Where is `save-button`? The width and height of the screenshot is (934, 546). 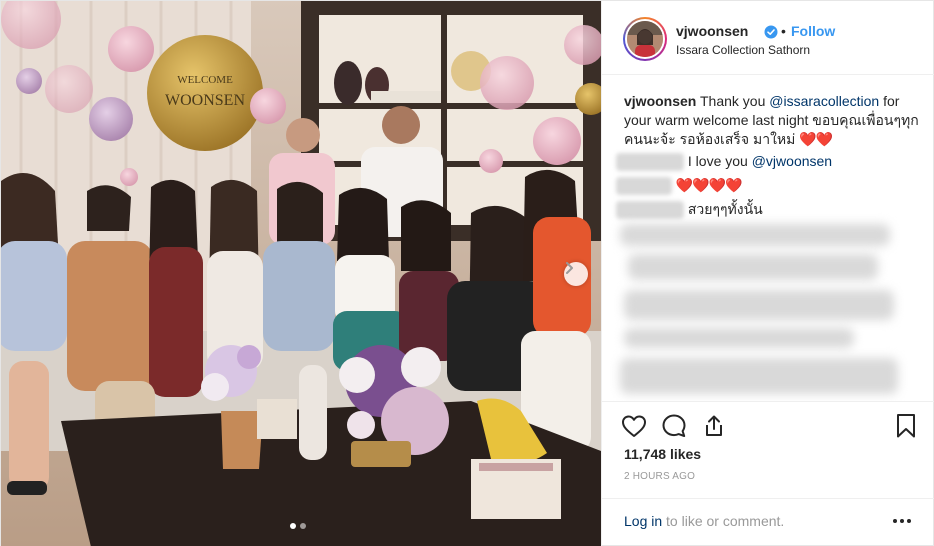
save-button is located at coordinates (906, 426).